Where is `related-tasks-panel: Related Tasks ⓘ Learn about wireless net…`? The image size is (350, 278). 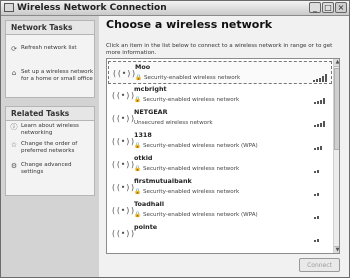
related-tasks-panel: Related Tasks ⓘ Learn about wireless net… is located at coordinates (50, 151).